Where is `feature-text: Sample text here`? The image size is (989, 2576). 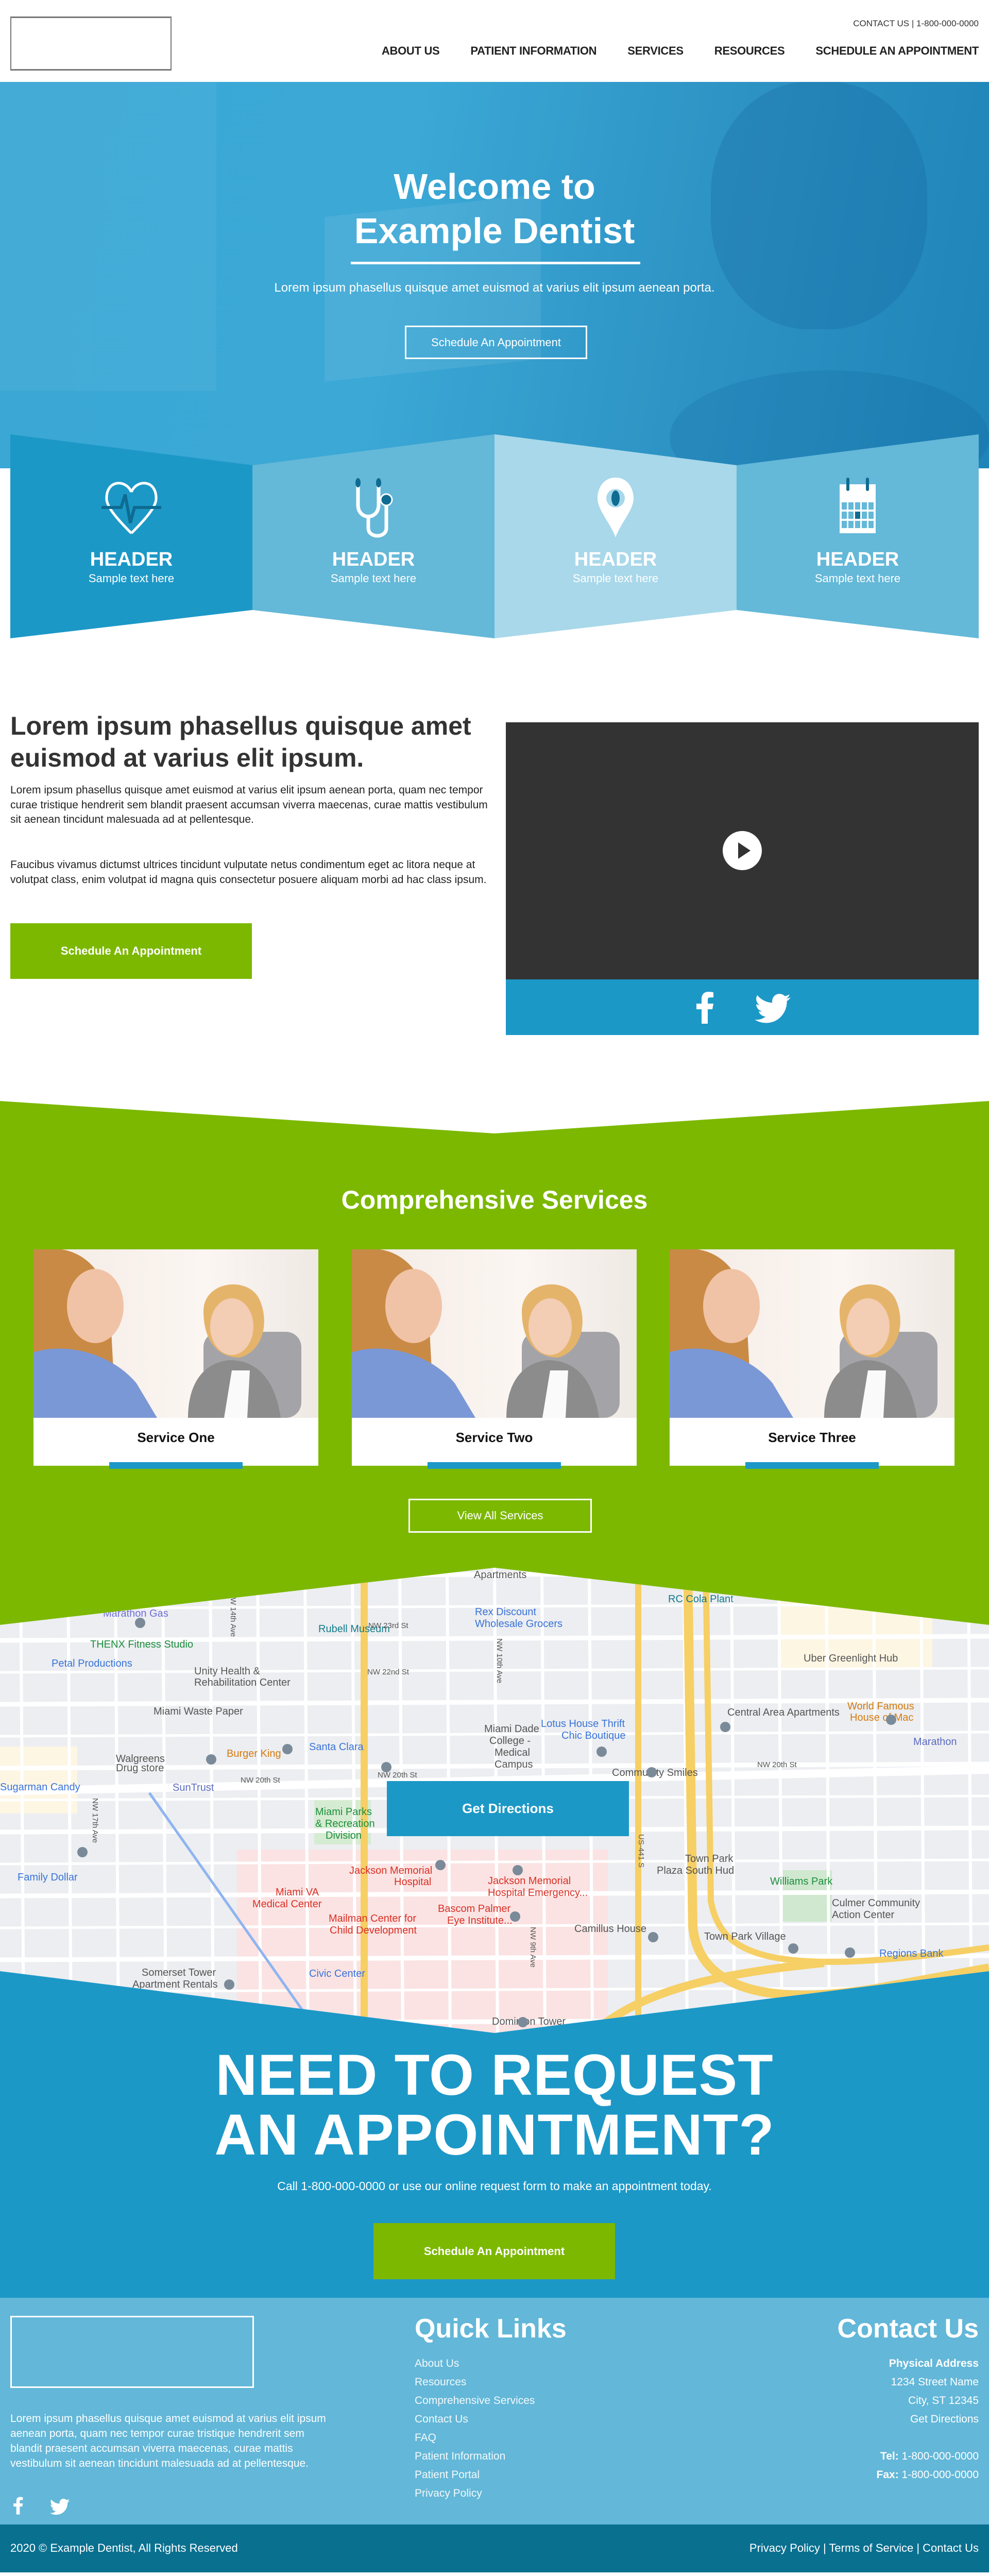
feature-text: Sample text here is located at coordinates (373, 578).